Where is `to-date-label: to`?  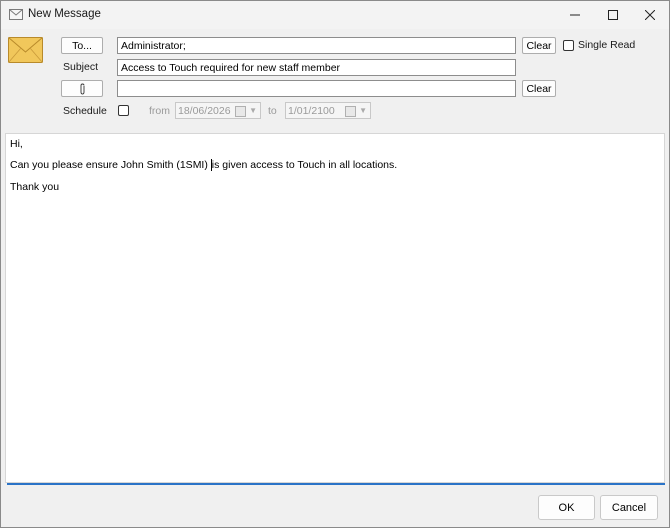
to-date-label: to is located at coordinates (272, 111).